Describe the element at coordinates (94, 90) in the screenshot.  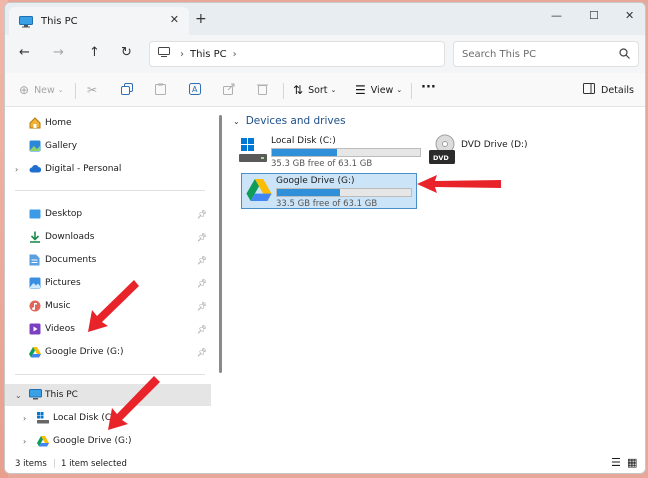
I see `cut-button: ✂` at that location.